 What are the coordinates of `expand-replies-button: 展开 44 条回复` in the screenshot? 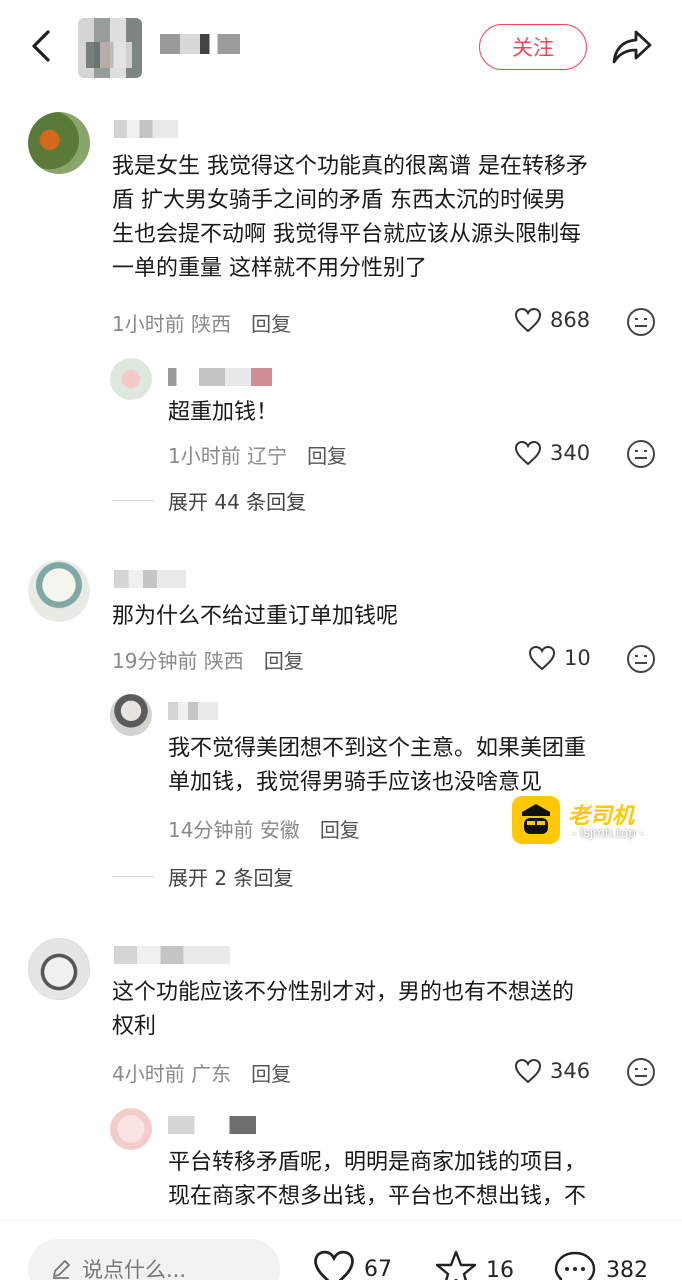 It's located at (209, 500).